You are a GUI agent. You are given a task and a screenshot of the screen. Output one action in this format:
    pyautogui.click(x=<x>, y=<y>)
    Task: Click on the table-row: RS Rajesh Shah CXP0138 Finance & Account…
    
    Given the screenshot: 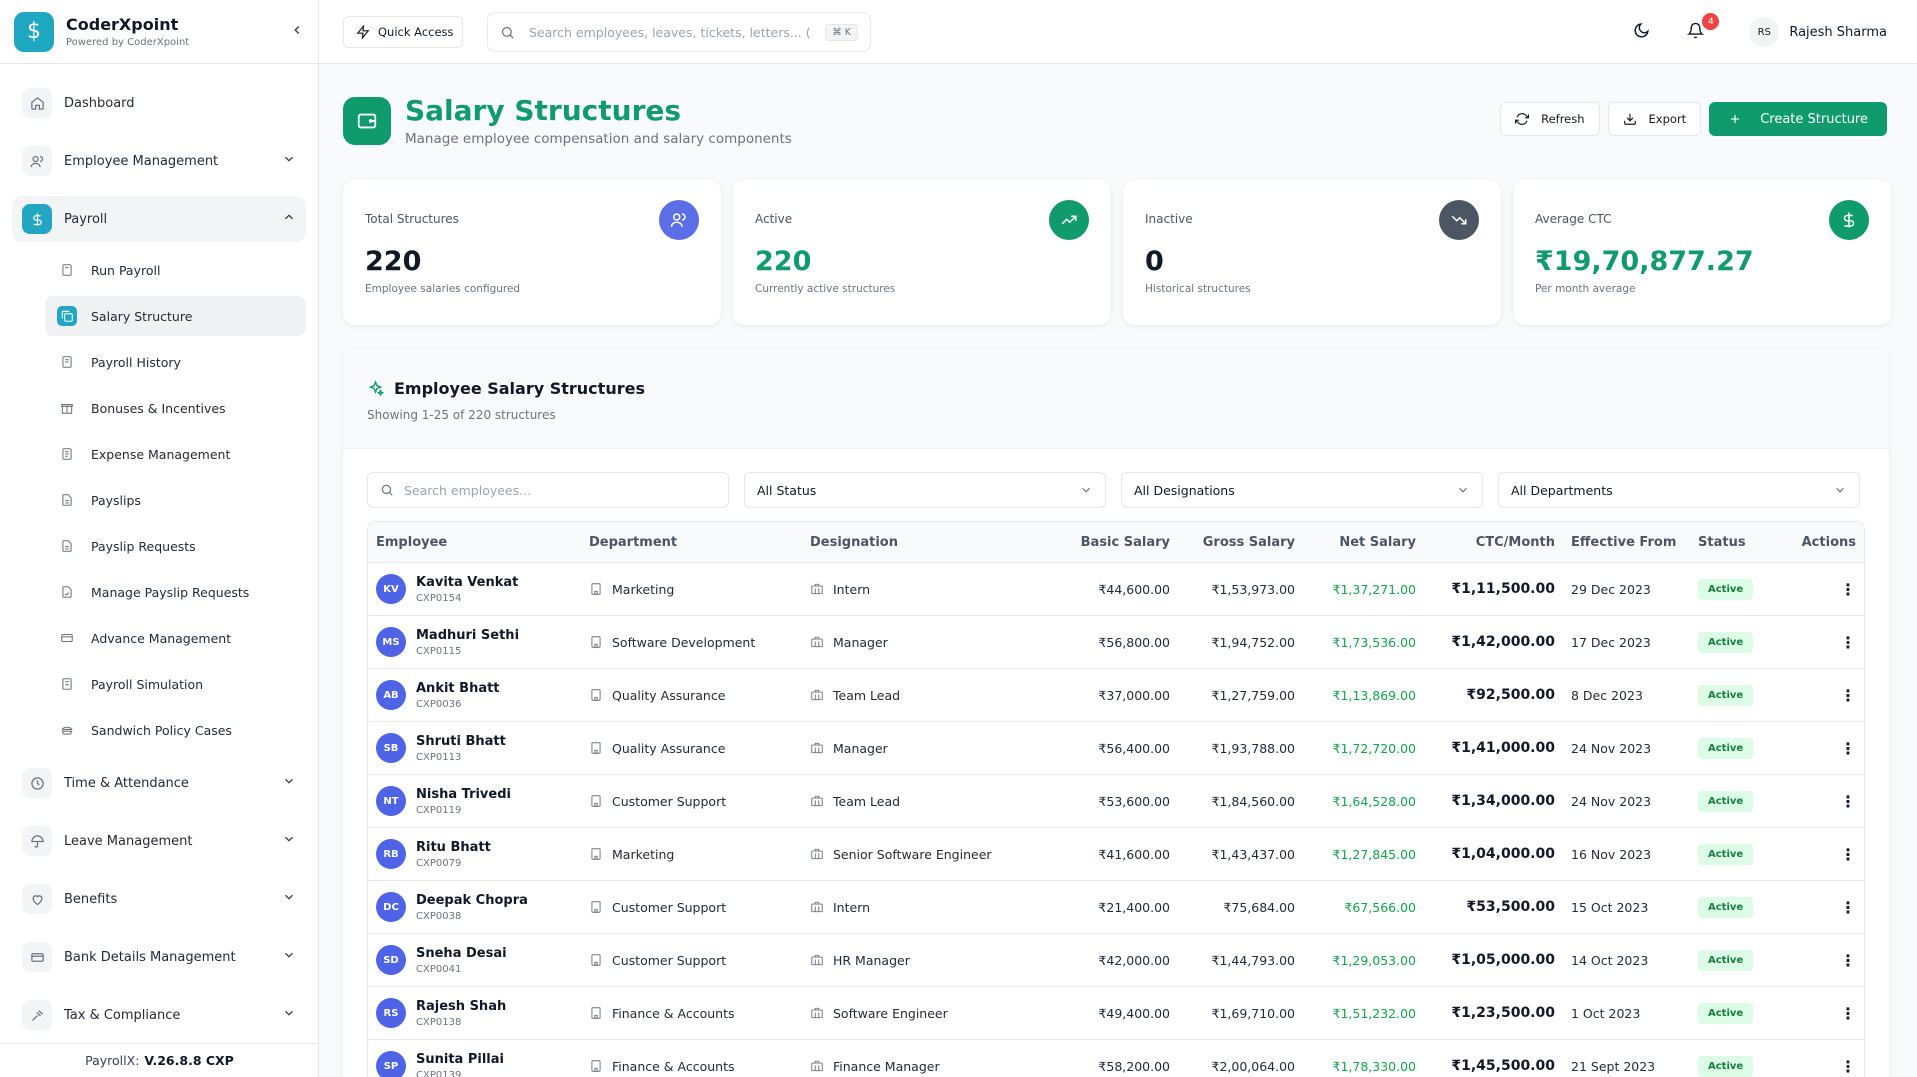 What is the action you would take?
    pyautogui.click(x=1116, y=1013)
    